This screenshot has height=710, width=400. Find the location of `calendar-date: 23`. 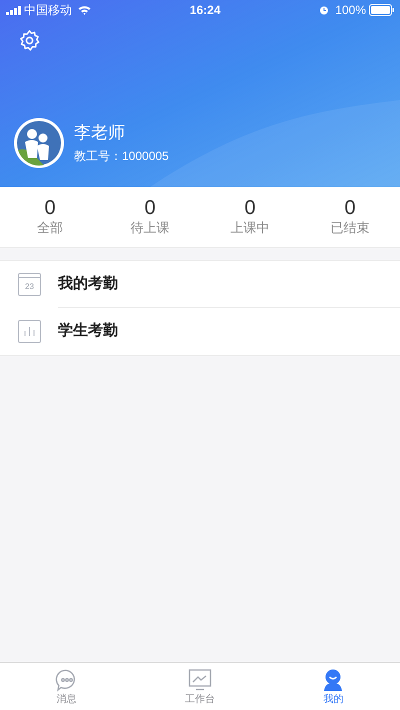

calendar-date: 23 is located at coordinates (29, 286).